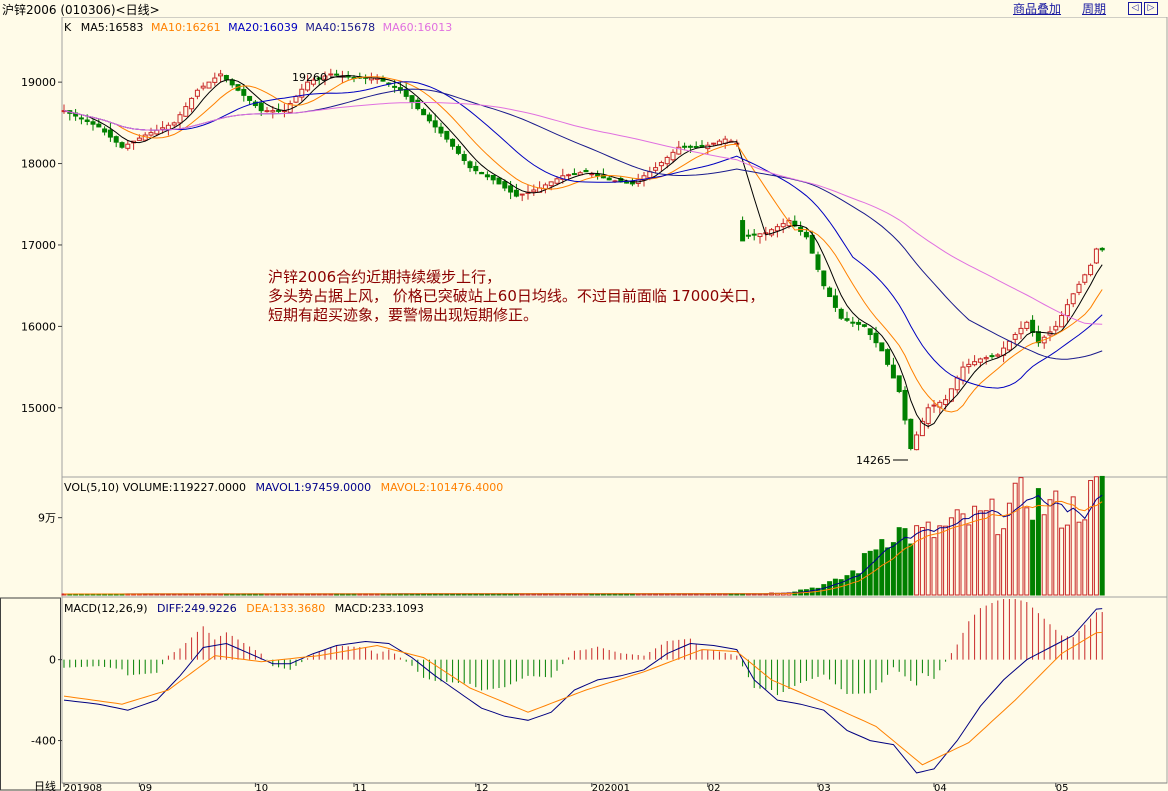  I want to click on legend-macd-label: MACD(12,26,9), so click(106, 608).